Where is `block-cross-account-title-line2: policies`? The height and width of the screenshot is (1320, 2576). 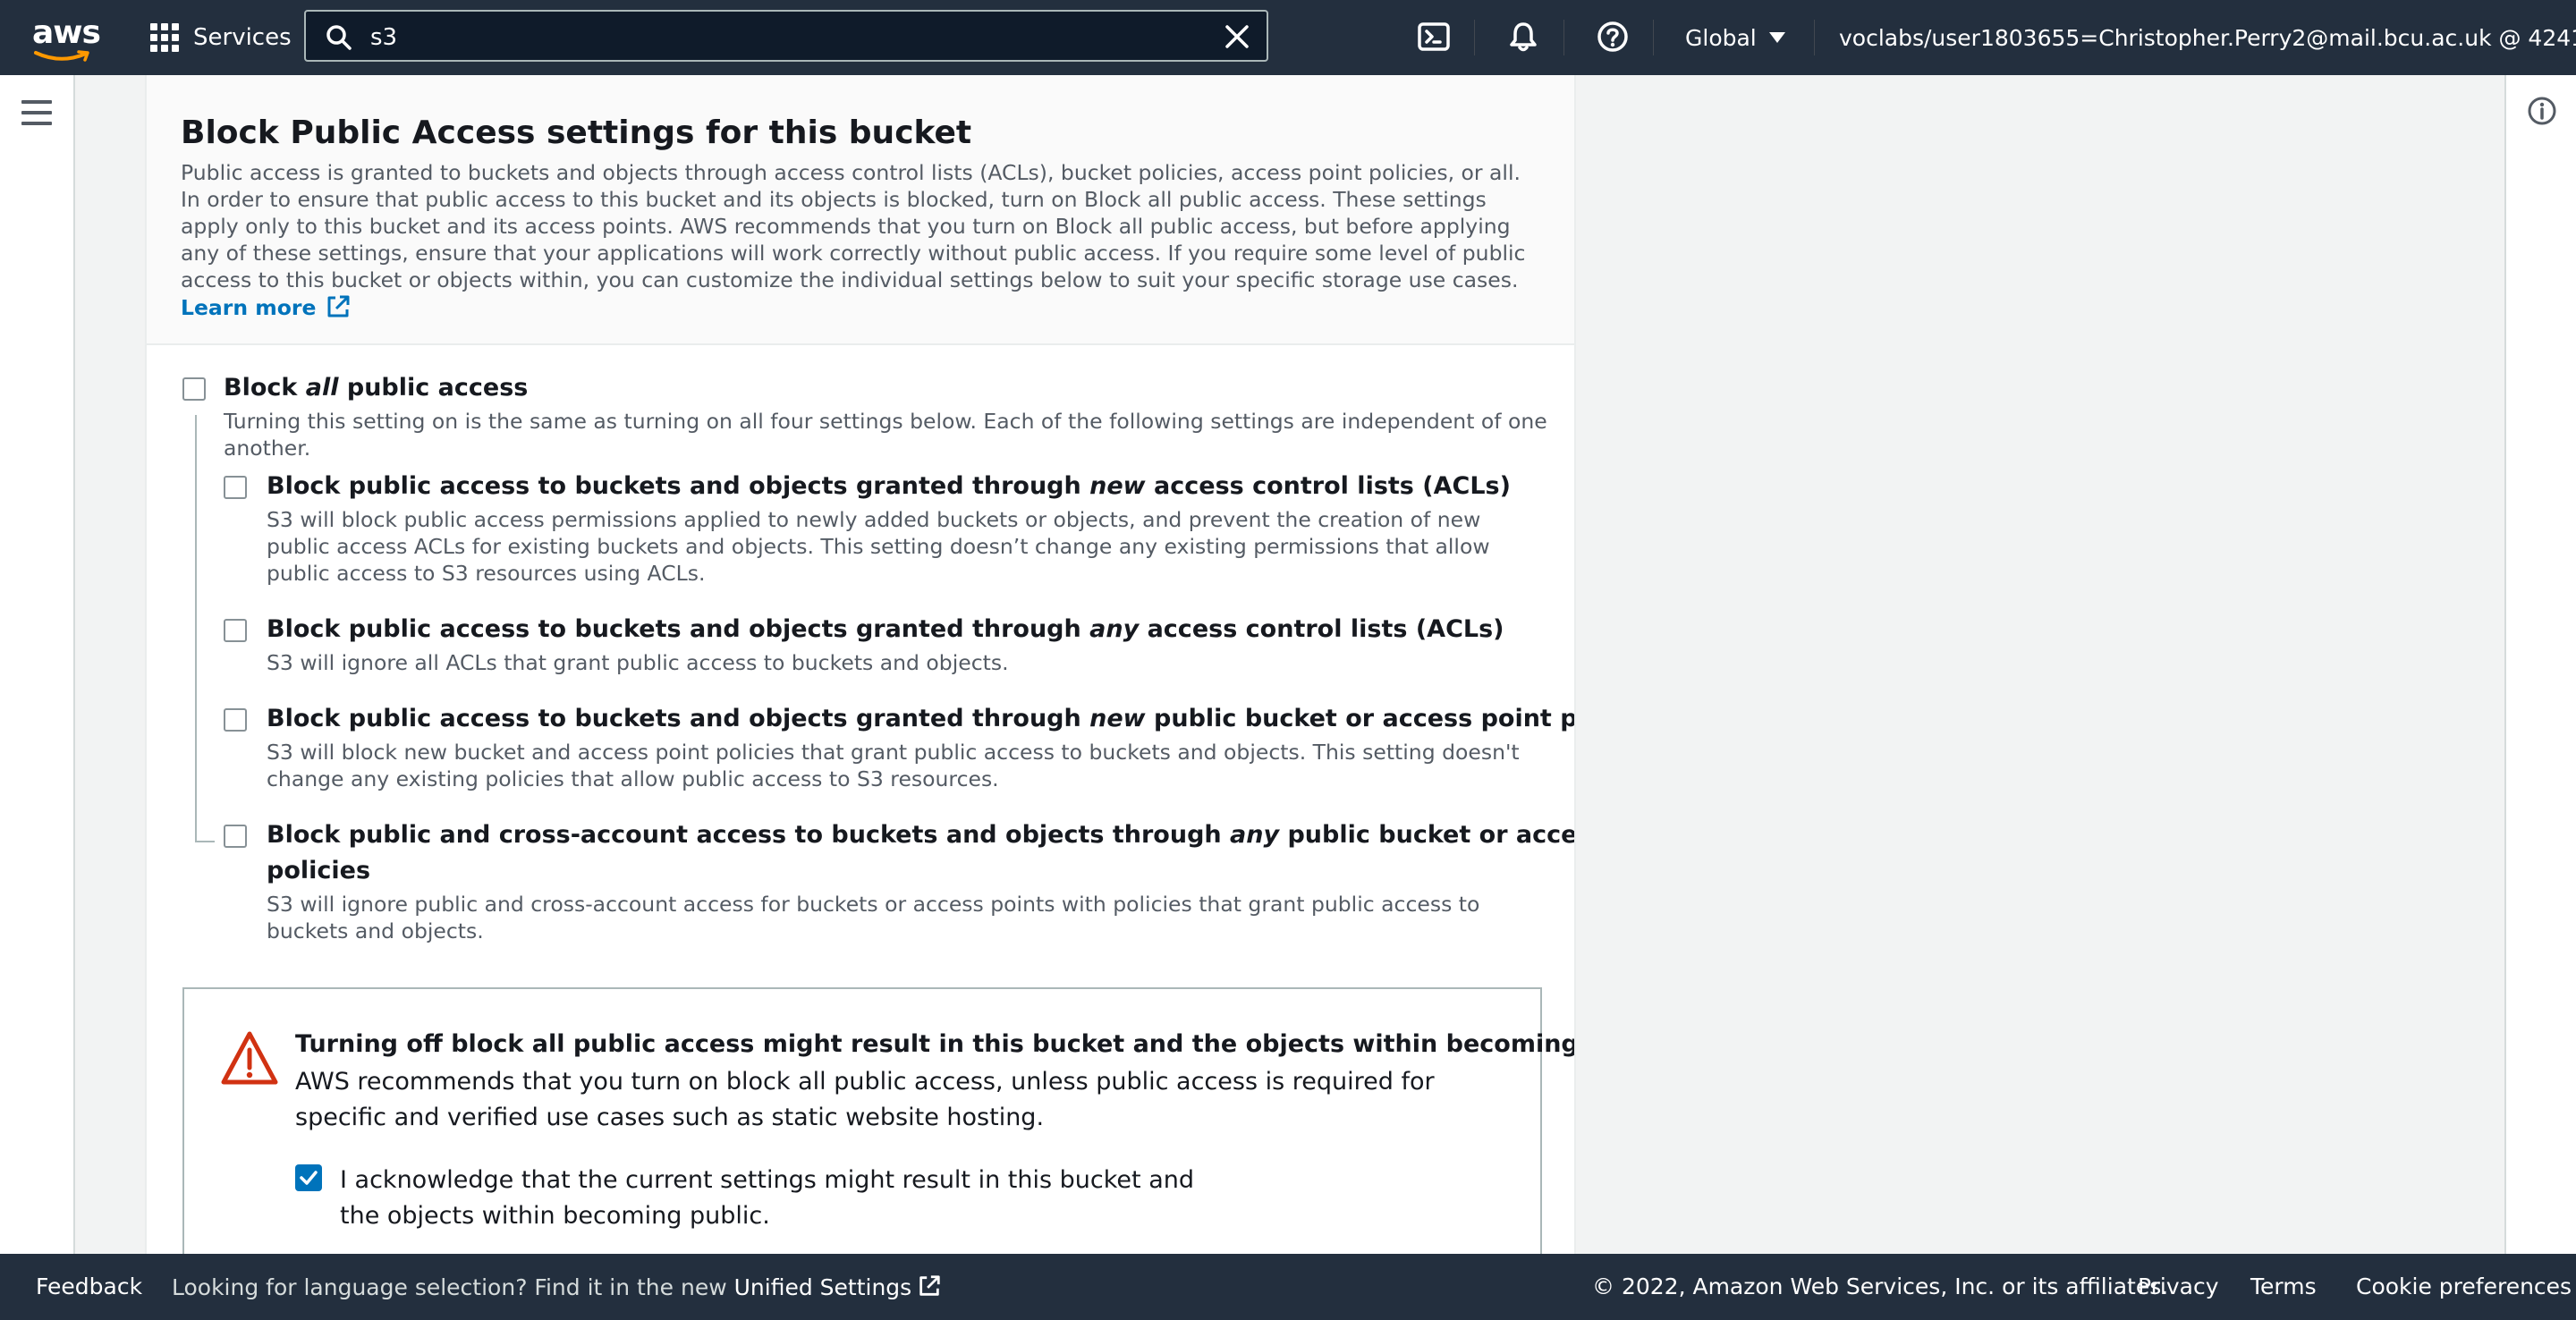
block-cross-account-title-line2: policies is located at coordinates (319, 870).